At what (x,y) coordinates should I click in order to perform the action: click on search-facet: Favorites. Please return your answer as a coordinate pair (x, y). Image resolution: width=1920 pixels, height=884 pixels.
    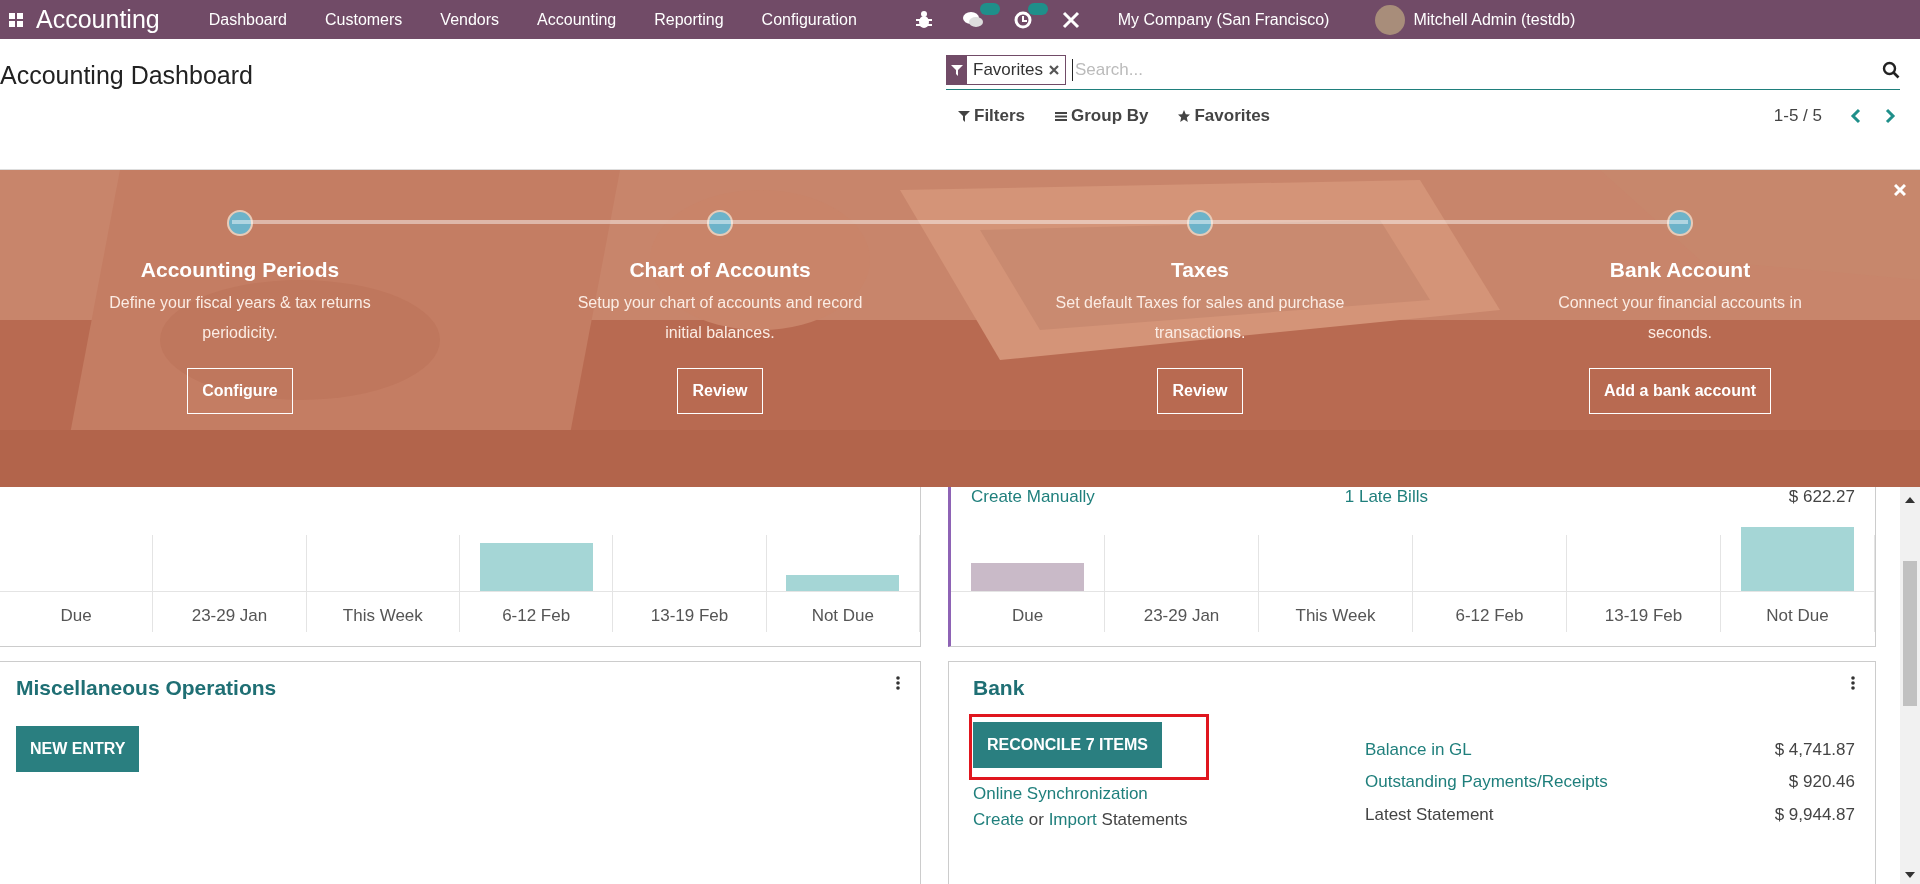
    Looking at the image, I should click on (1006, 70).